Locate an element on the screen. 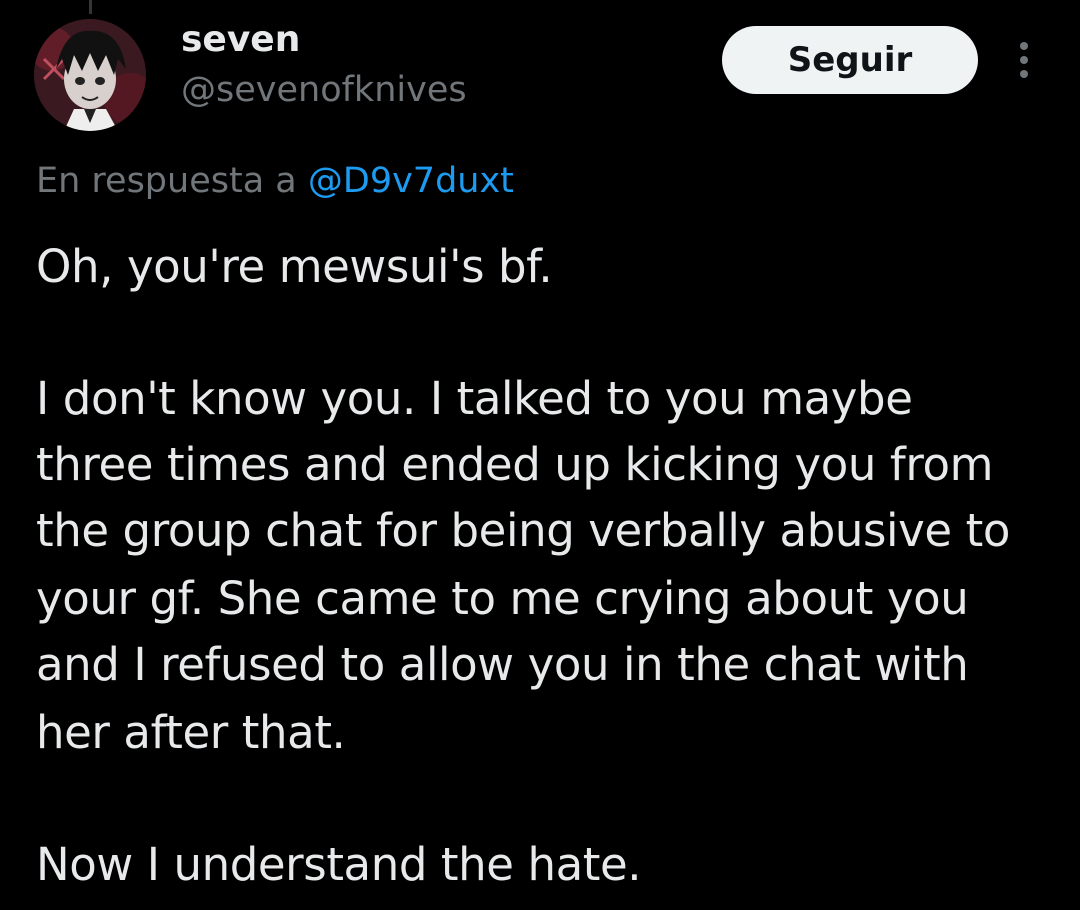 This screenshot has width=1080, height=910. tweet-text-line: her after that. is located at coordinates (191, 732).